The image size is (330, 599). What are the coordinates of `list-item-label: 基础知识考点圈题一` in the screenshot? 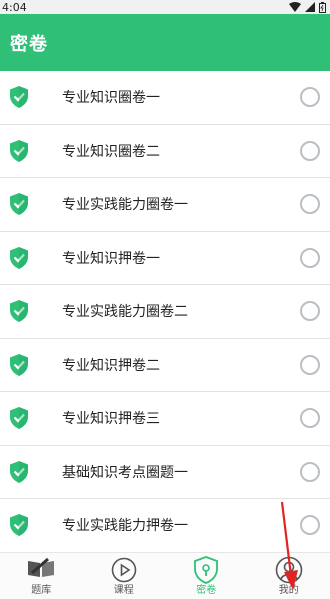 It's located at (125, 472).